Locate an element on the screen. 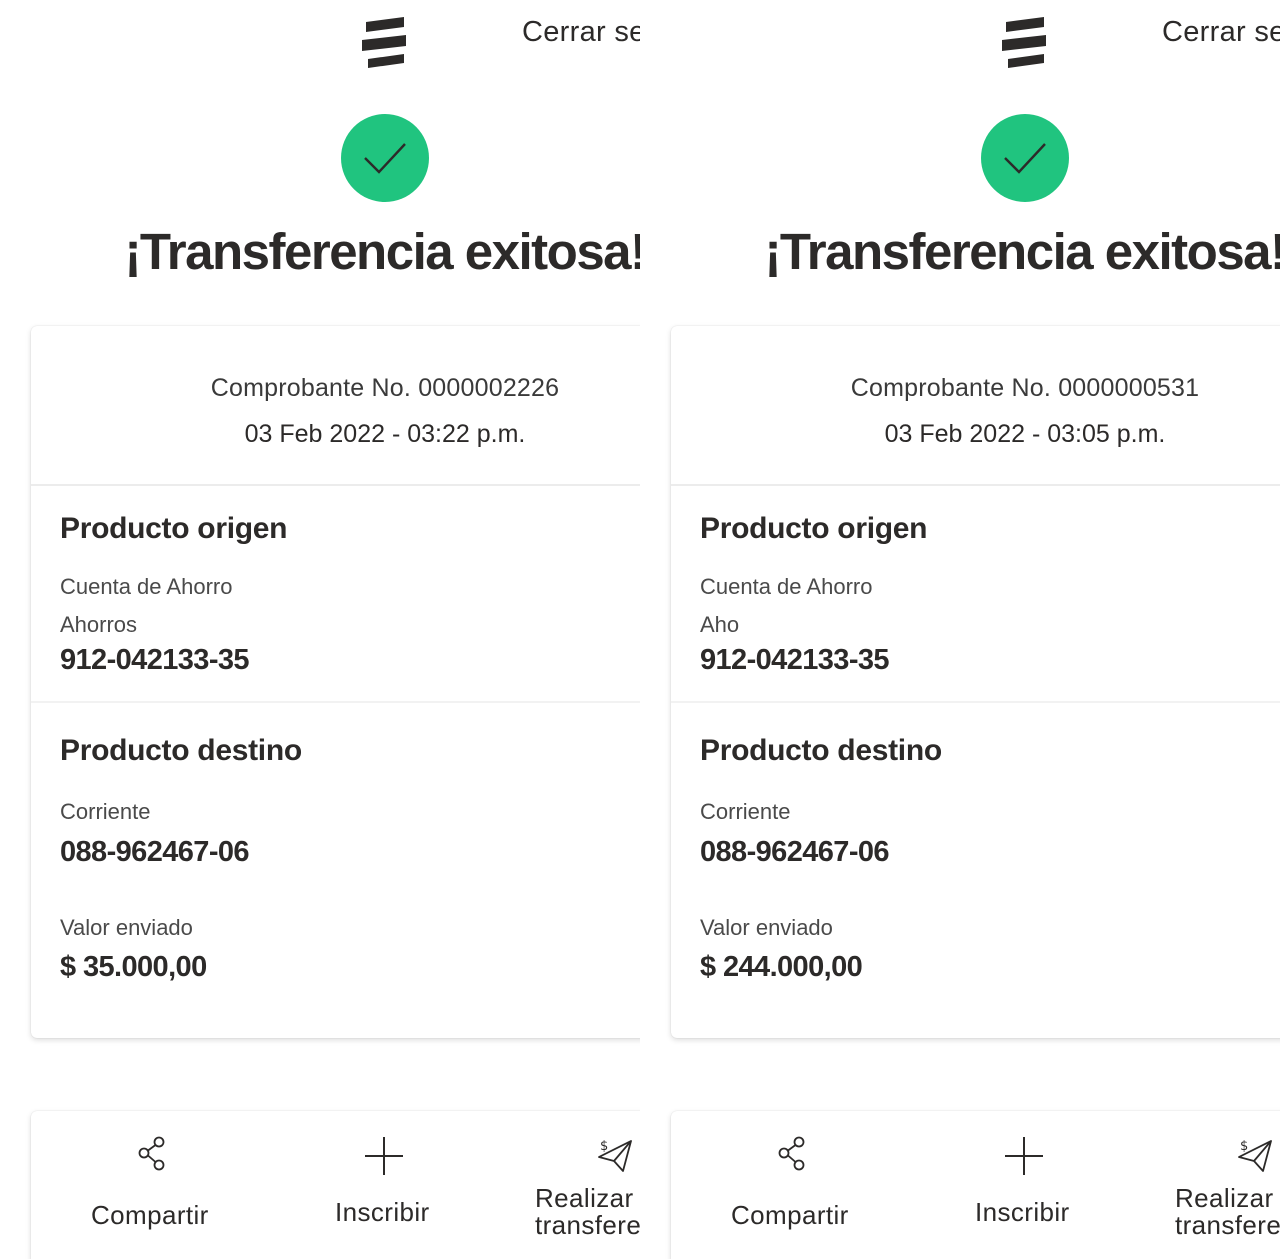  origin-account-subtype: Aho is located at coordinates (720, 624).